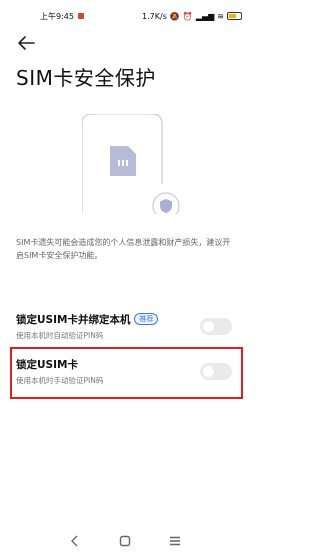 Image resolution: width=320 pixels, height=556 pixels. What do you see at coordinates (80, 16) in the screenshot?
I see `notification-icon` at bounding box center [80, 16].